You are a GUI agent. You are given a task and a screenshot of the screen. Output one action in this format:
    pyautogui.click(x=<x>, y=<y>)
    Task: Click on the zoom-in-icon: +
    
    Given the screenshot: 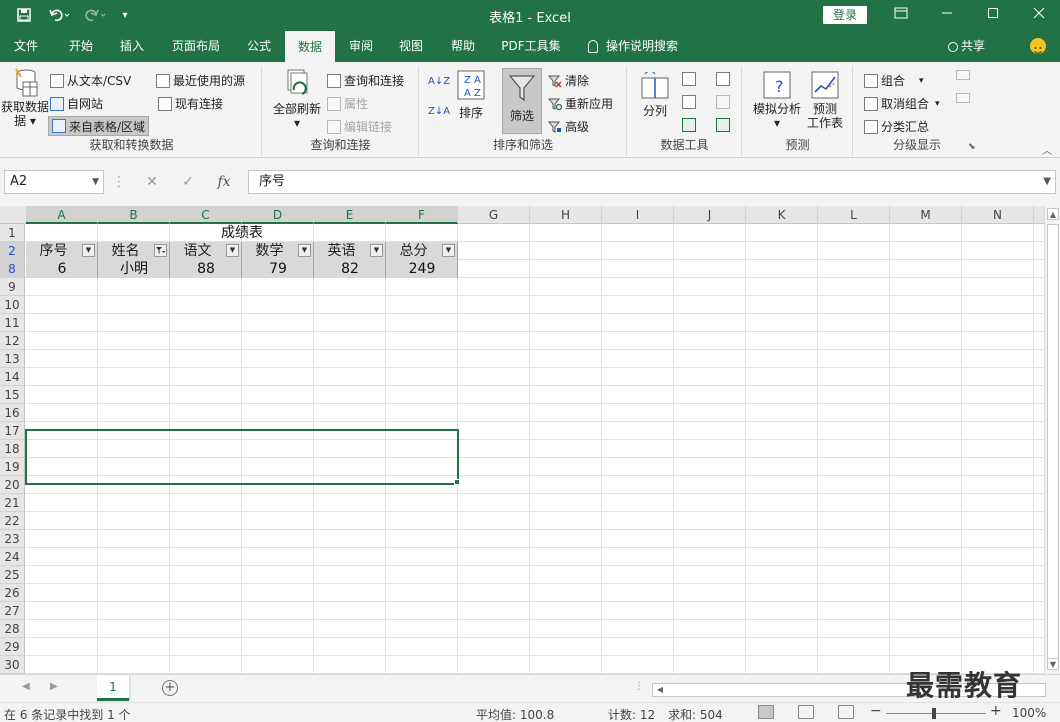 What is the action you would take?
    pyautogui.click(x=996, y=711)
    